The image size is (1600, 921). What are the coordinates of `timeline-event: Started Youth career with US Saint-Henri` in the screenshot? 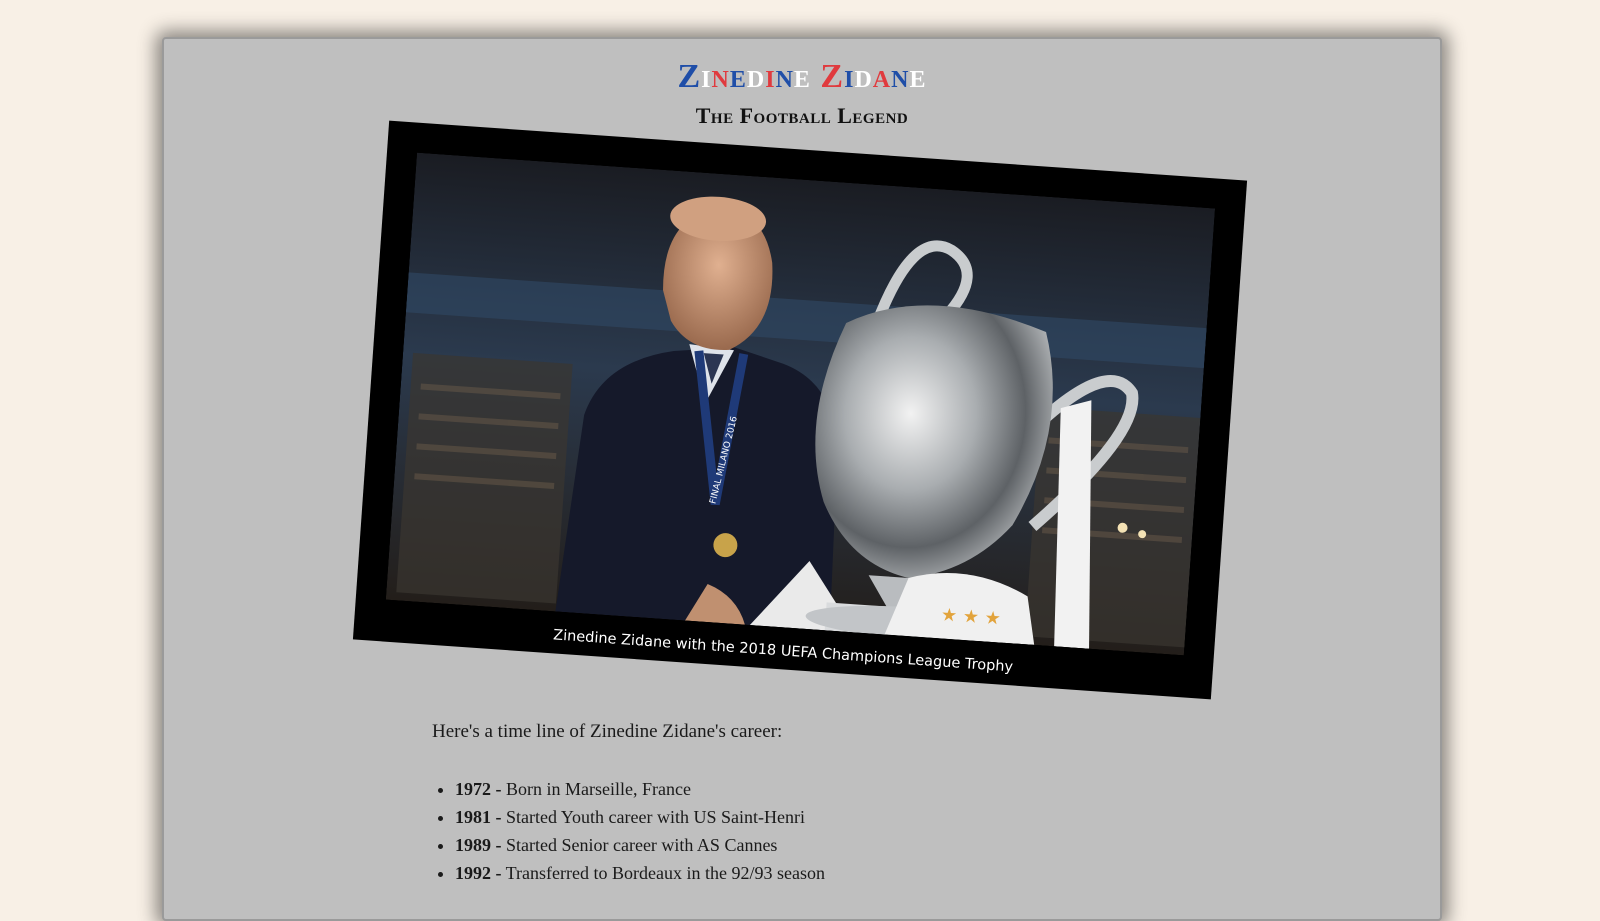 It's located at (653, 817).